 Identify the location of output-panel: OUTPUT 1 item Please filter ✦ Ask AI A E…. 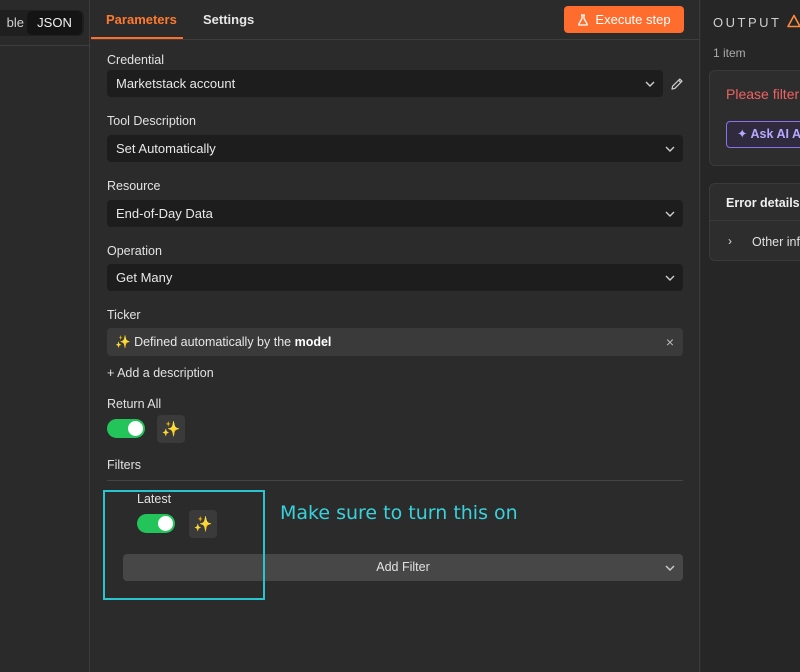
(750, 336).